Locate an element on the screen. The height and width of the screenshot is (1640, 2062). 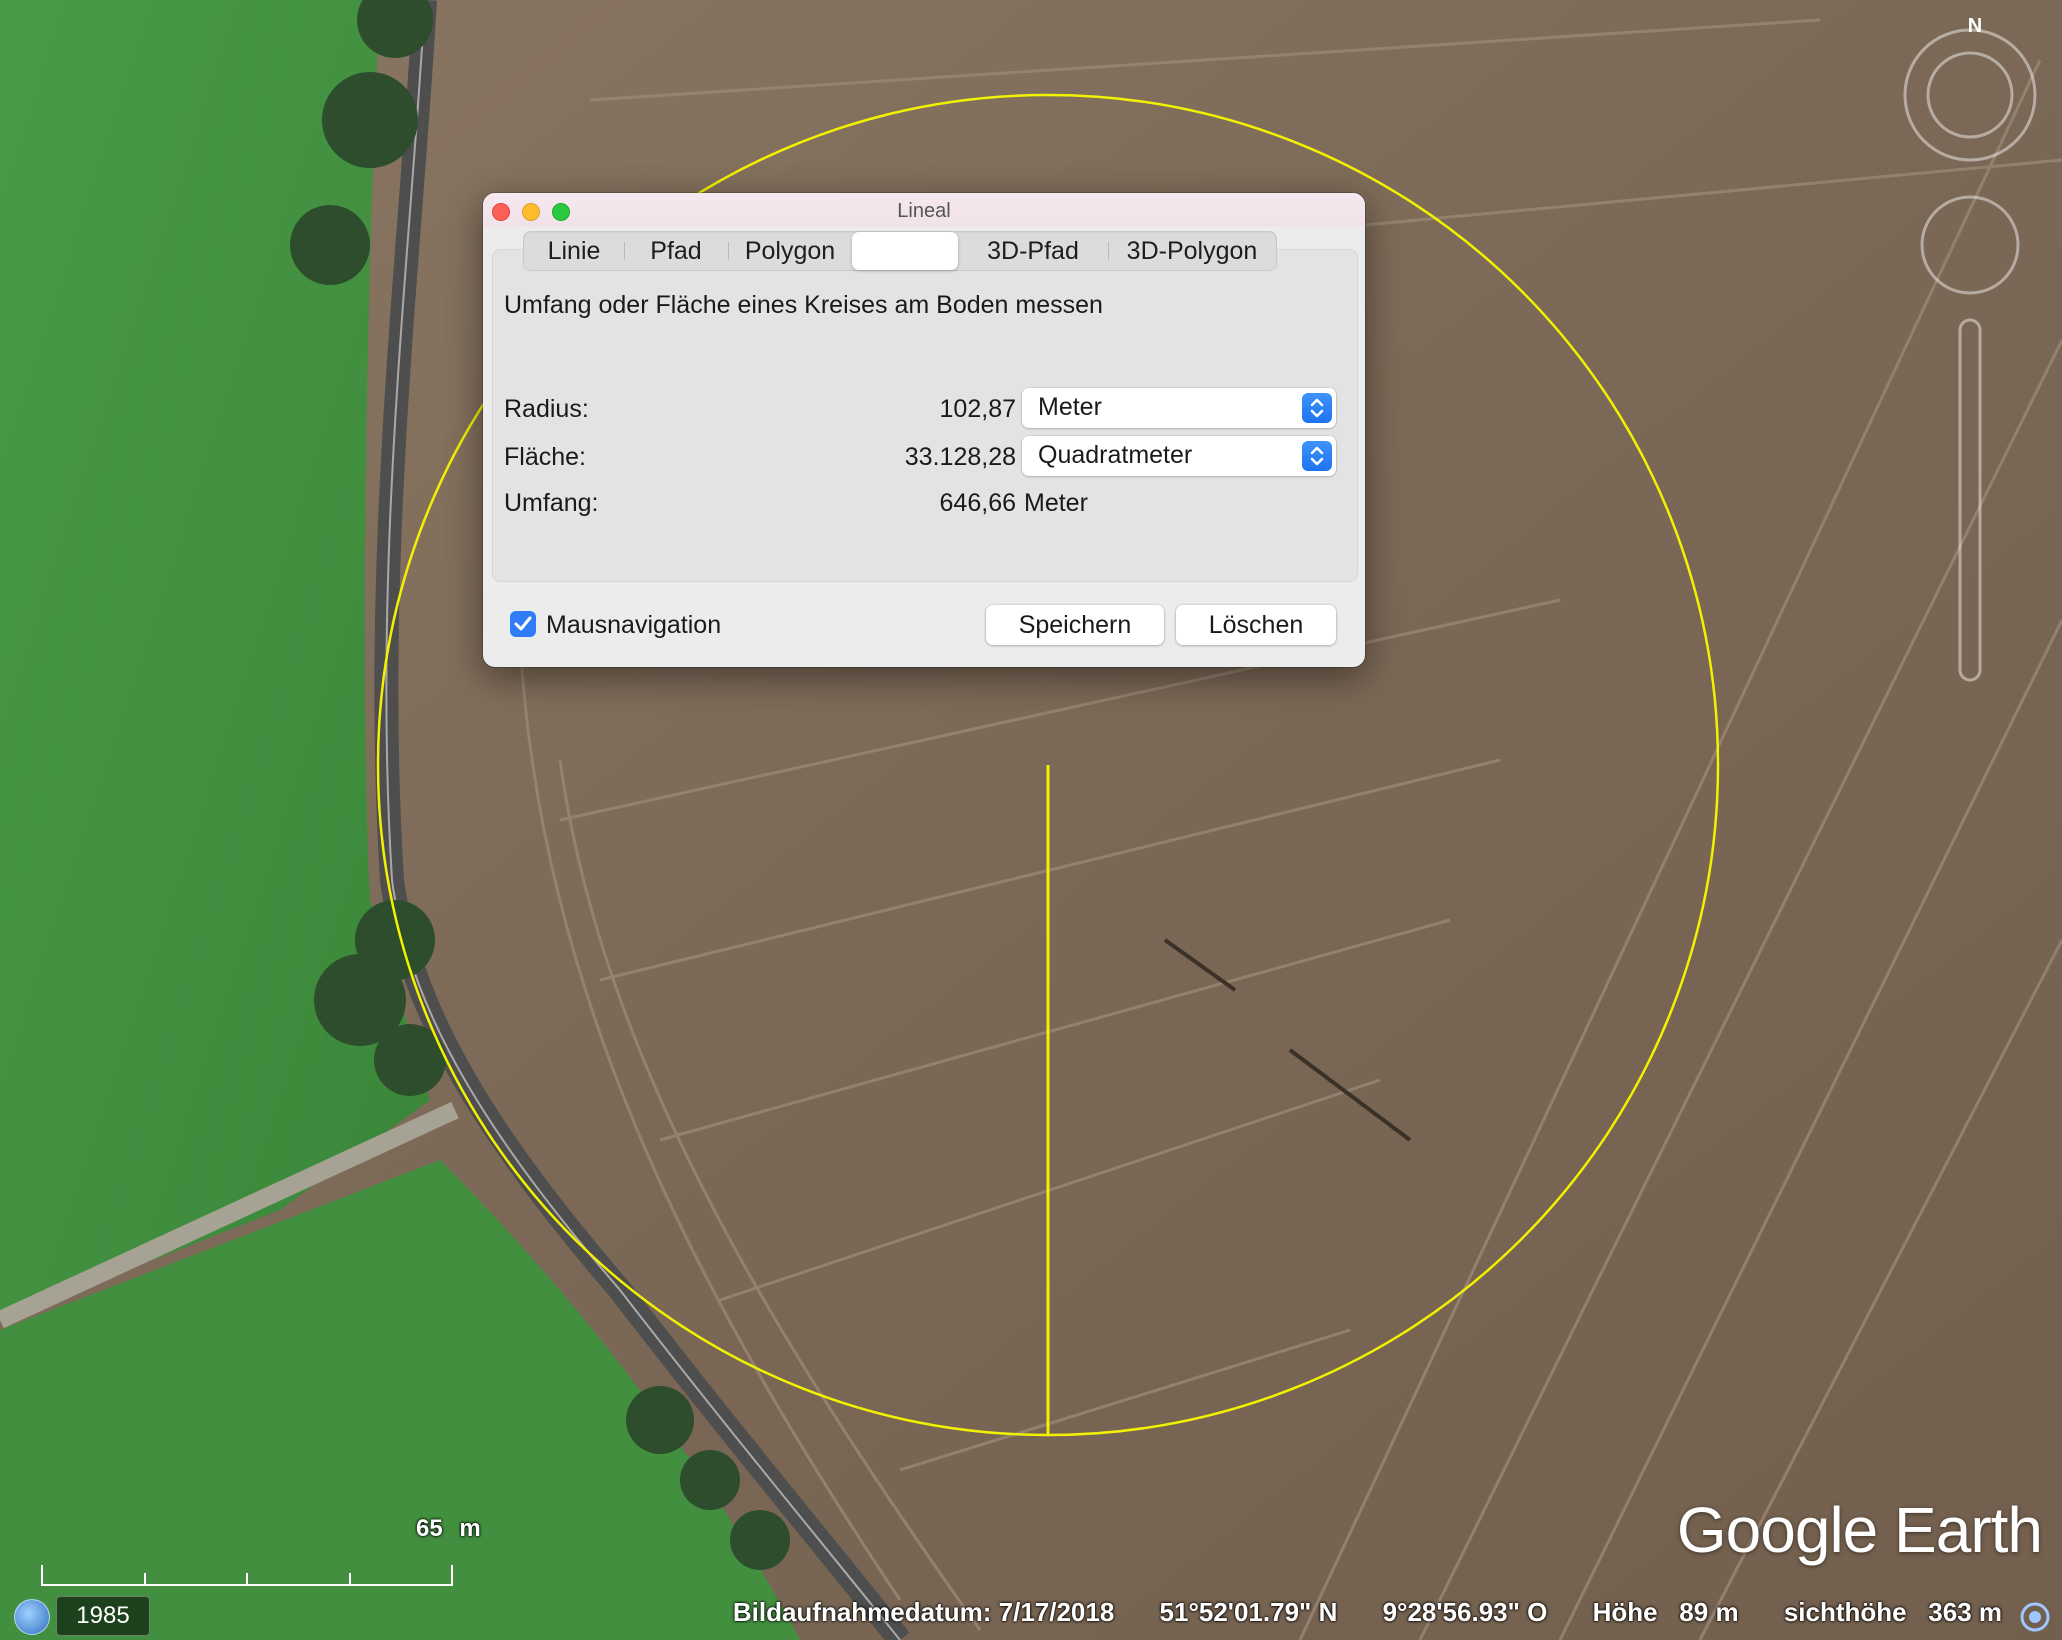
circumference-label: Umfang: is located at coordinates (551, 503).